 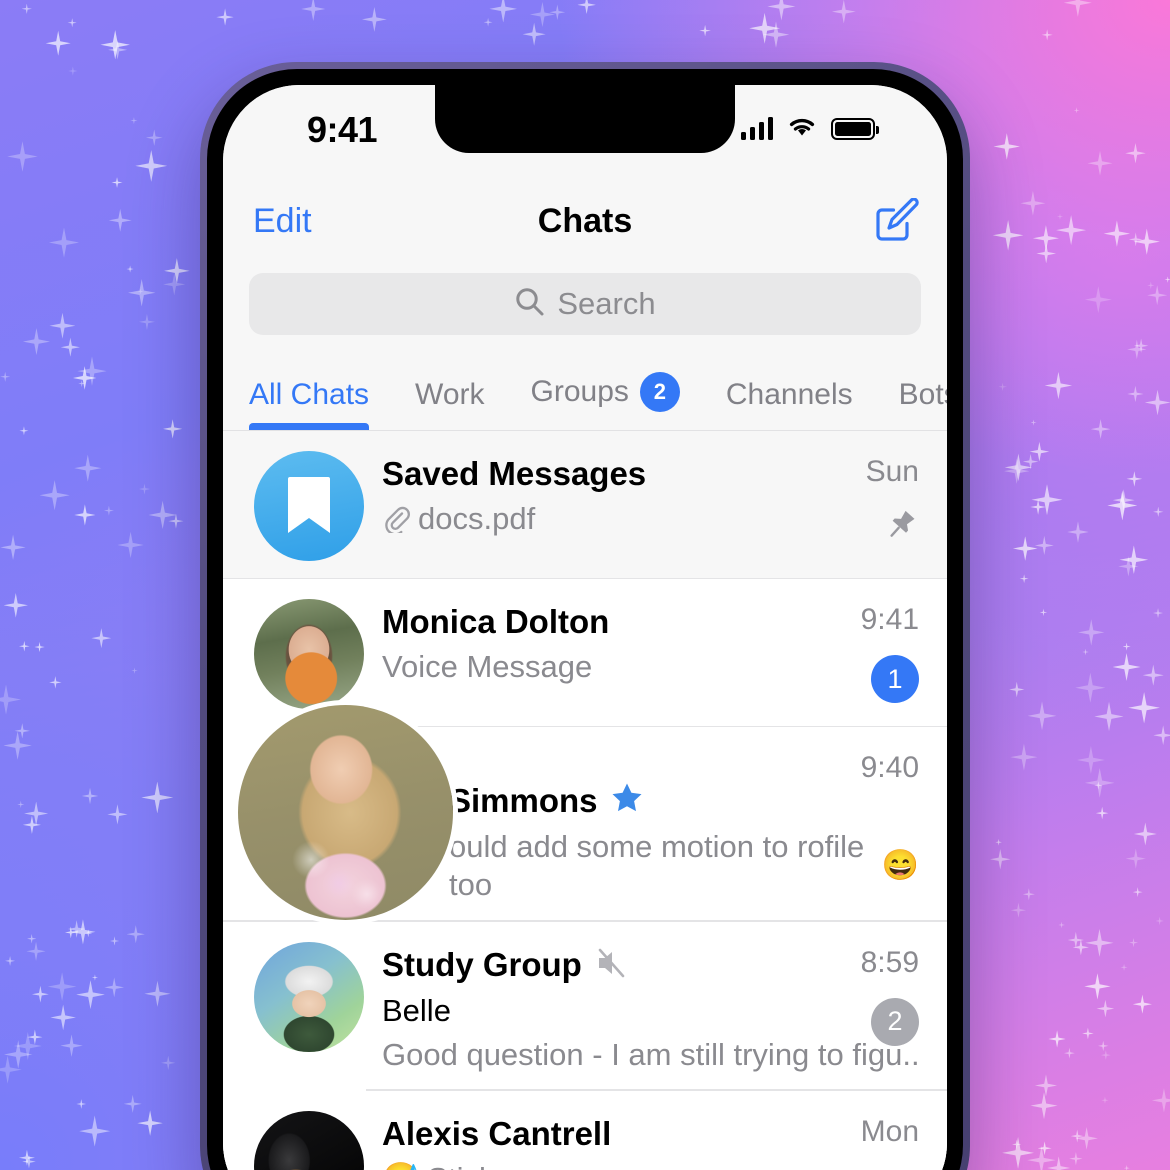 I want to click on chat-snippet-text: ould add some motion to rofile too, so click(x=657, y=865).